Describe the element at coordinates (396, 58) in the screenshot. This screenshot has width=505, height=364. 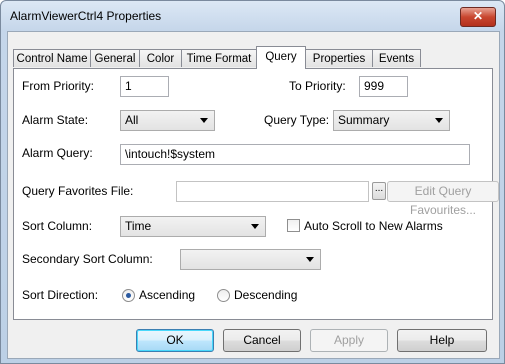
I see `tab-events: Events` at that location.